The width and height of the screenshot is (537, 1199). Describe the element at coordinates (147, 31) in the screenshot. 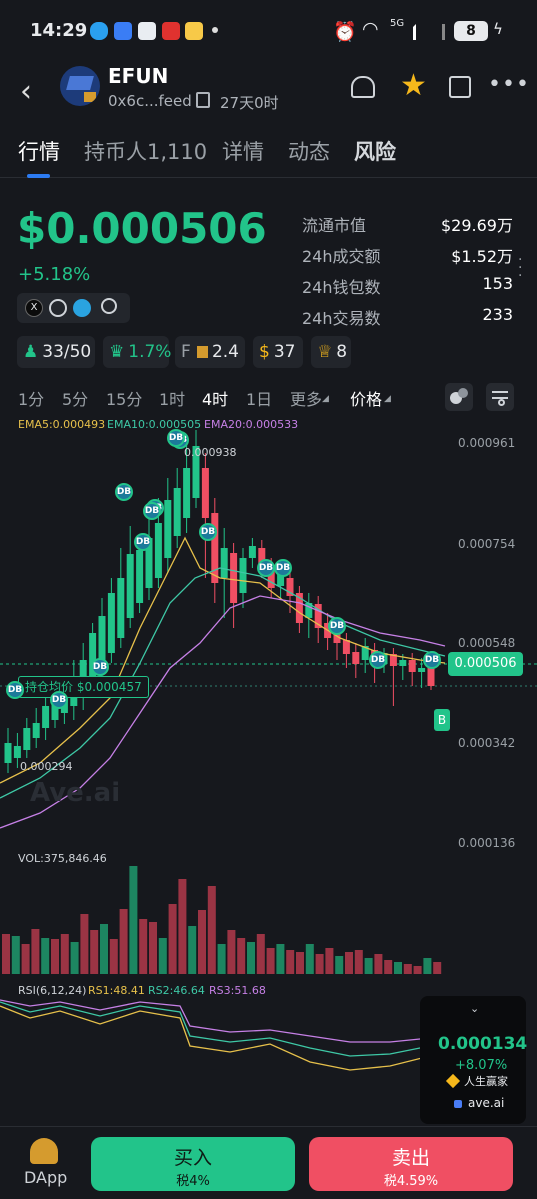

I see `maps-icon` at that location.